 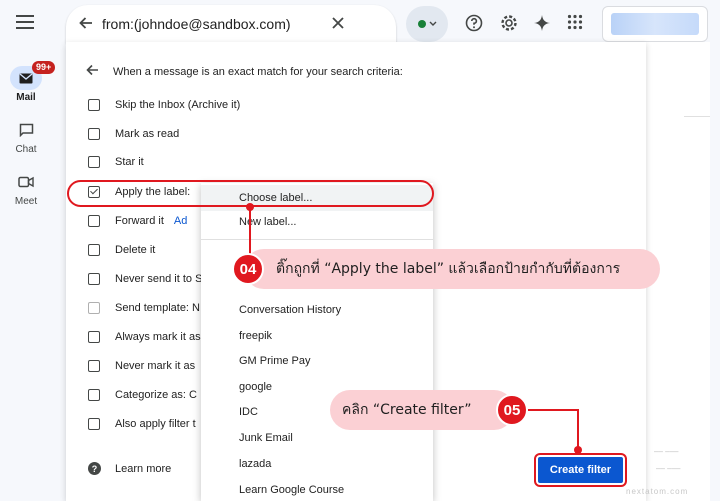 What do you see at coordinates (142, 395) in the screenshot?
I see `option-categorize: Categorize as: C` at bounding box center [142, 395].